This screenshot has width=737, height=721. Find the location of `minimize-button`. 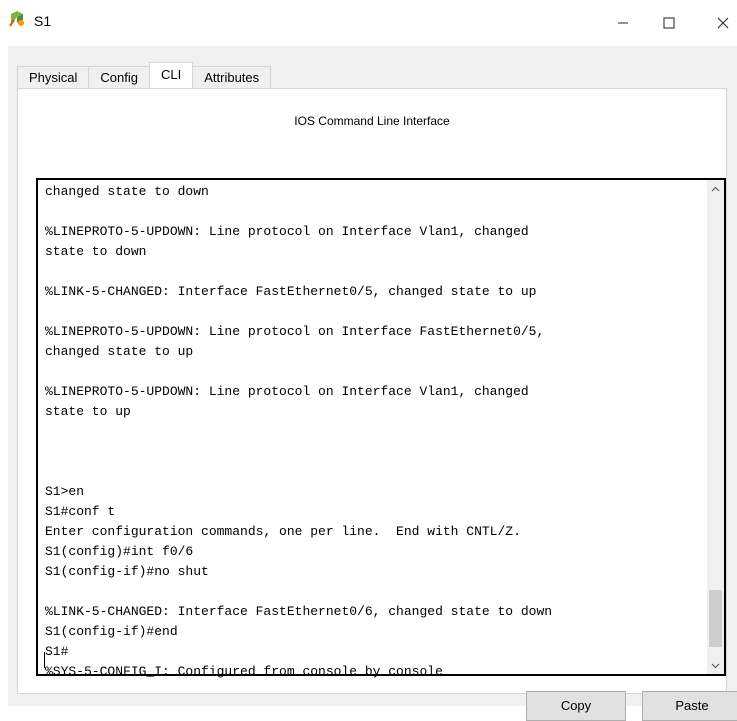

minimize-button is located at coordinates (623, 23).